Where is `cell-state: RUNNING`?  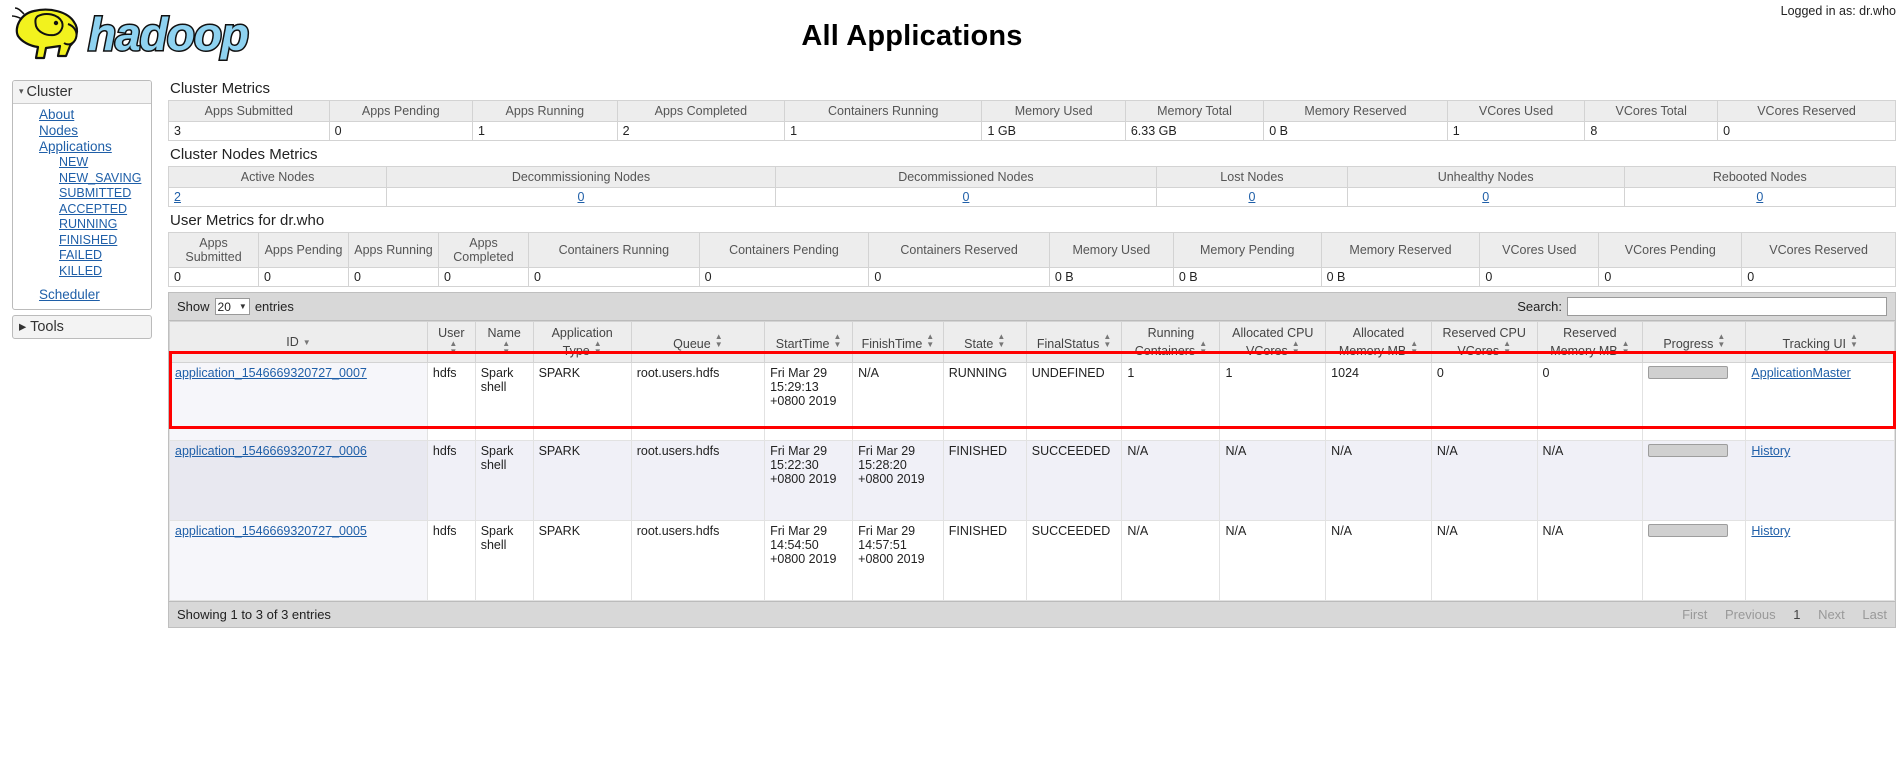
cell-state: RUNNING is located at coordinates (984, 401).